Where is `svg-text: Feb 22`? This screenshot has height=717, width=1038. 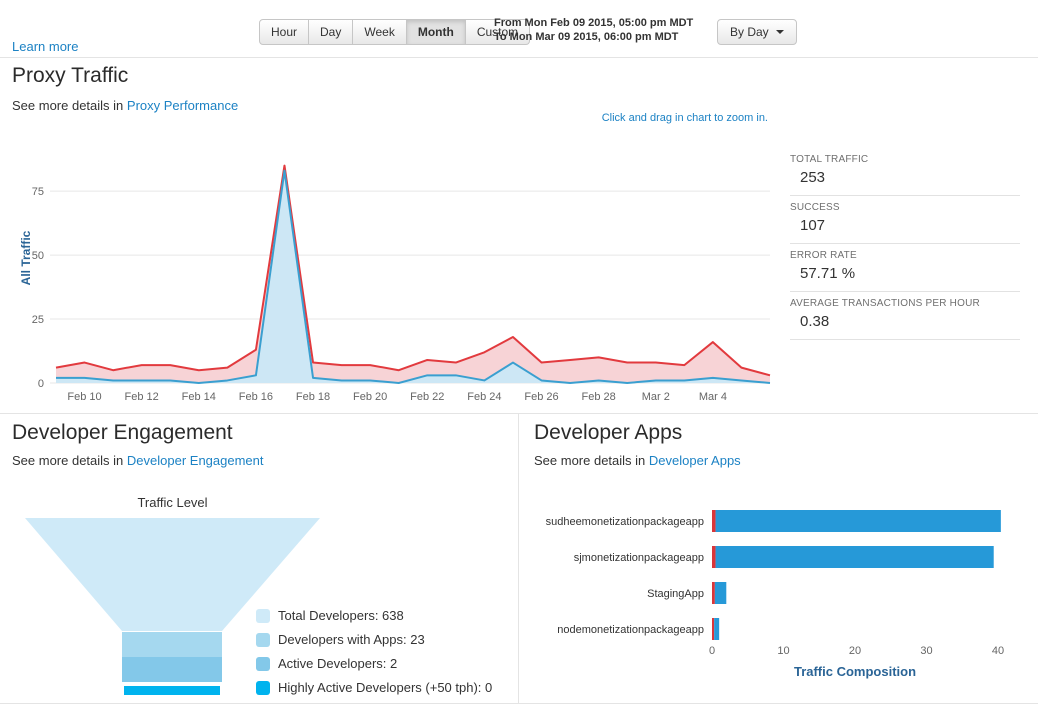 svg-text: Feb 22 is located at coordinates (427, 397).